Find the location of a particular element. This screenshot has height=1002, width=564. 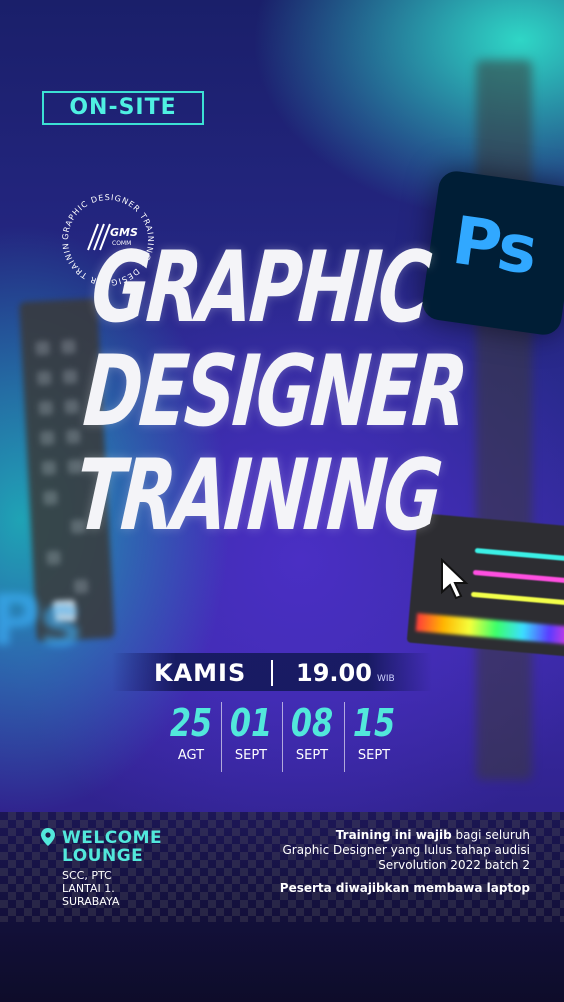

venue-address: SCC, PTC LANTAI 1. SURABAYA is located at coordinates (90, 888).